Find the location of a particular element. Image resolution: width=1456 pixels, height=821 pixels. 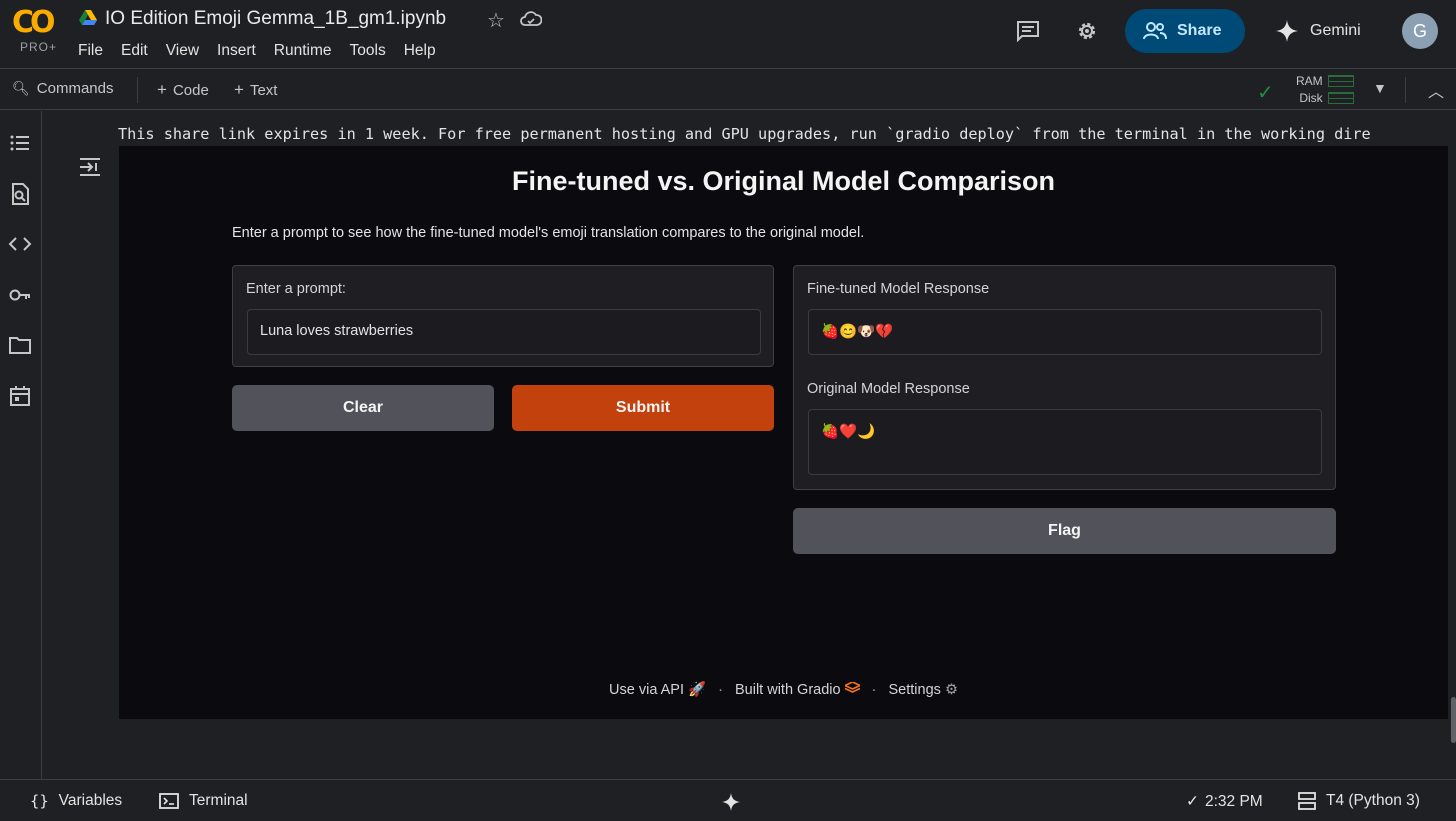

menu-edit: Edit is located at coordinates (134, 51).